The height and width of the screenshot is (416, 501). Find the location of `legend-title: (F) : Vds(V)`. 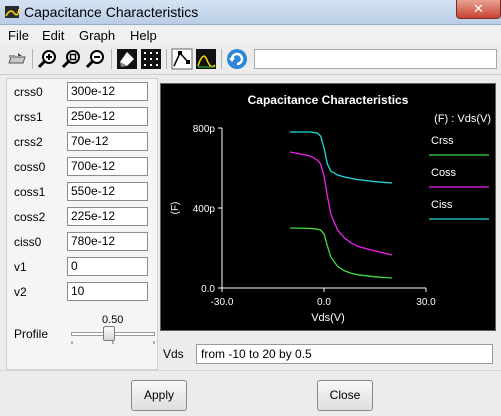

legend-title: (F) : Vds(V) is located at coordinates (462, 119).